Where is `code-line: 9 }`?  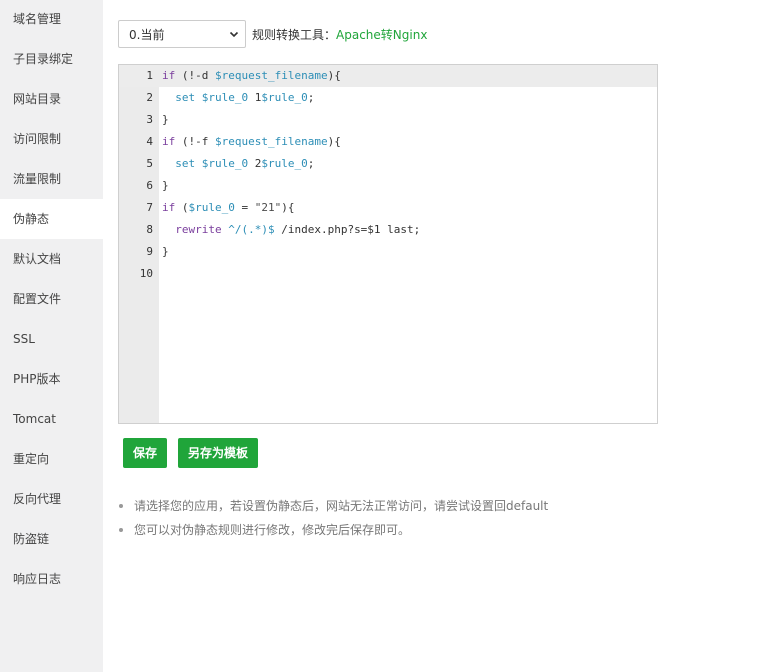
code-line: 9 } is located at coordinates (388, 252).